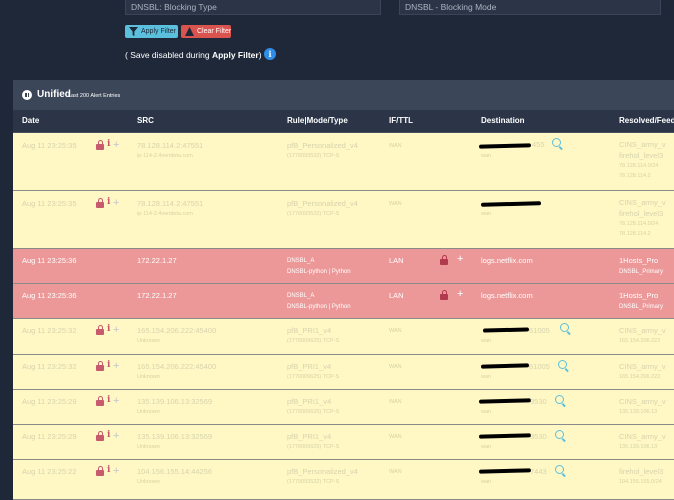 This screenshot has width=674, height=500. I want to click on row-date: Aug 11 23:25:35, so click(49, 203).